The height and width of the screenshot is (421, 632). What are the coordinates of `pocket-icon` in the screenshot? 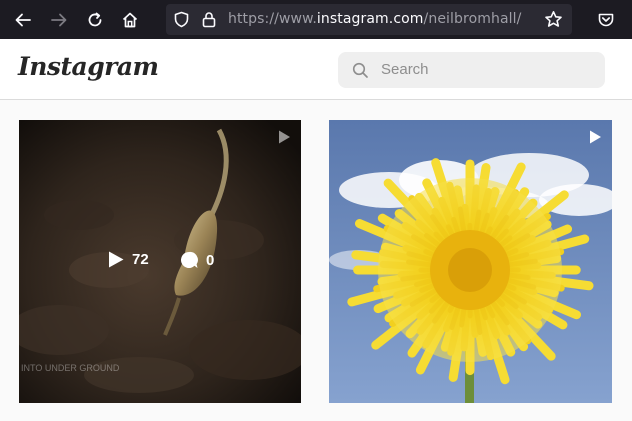 It's located at (606, 20).